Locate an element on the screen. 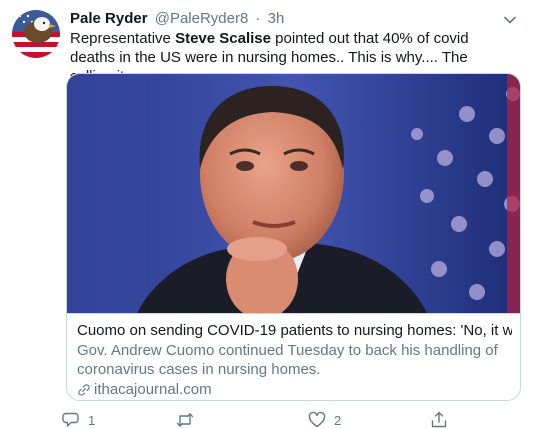 This screenshot has width=536, height=429. reply-button: 1 is located at coordinates (78, 420).